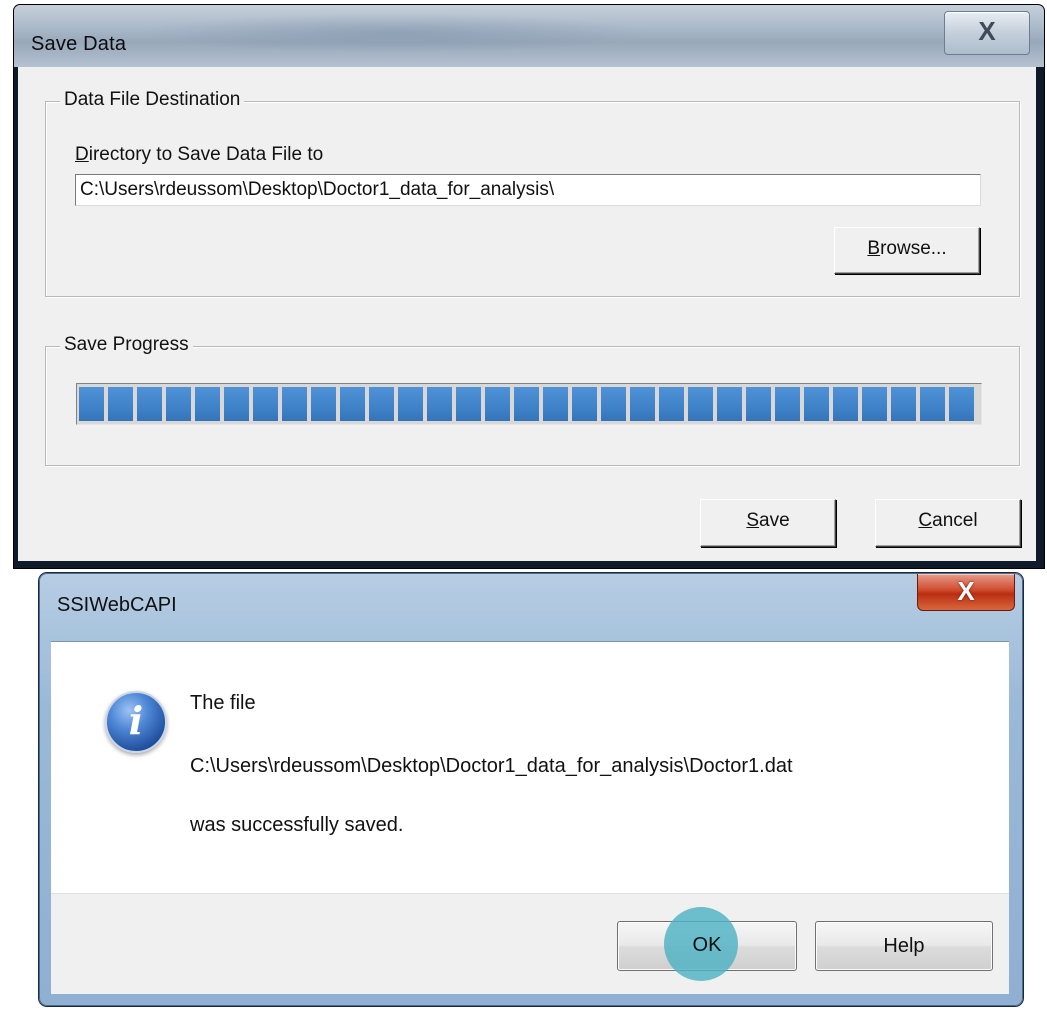 This screenshot has height=1012, width=1047. What do you see at coordinates (206, 154) in the screenshot?
I see `directory-label-text: irectory to Save Data File to` at bounding box center [206, 154].